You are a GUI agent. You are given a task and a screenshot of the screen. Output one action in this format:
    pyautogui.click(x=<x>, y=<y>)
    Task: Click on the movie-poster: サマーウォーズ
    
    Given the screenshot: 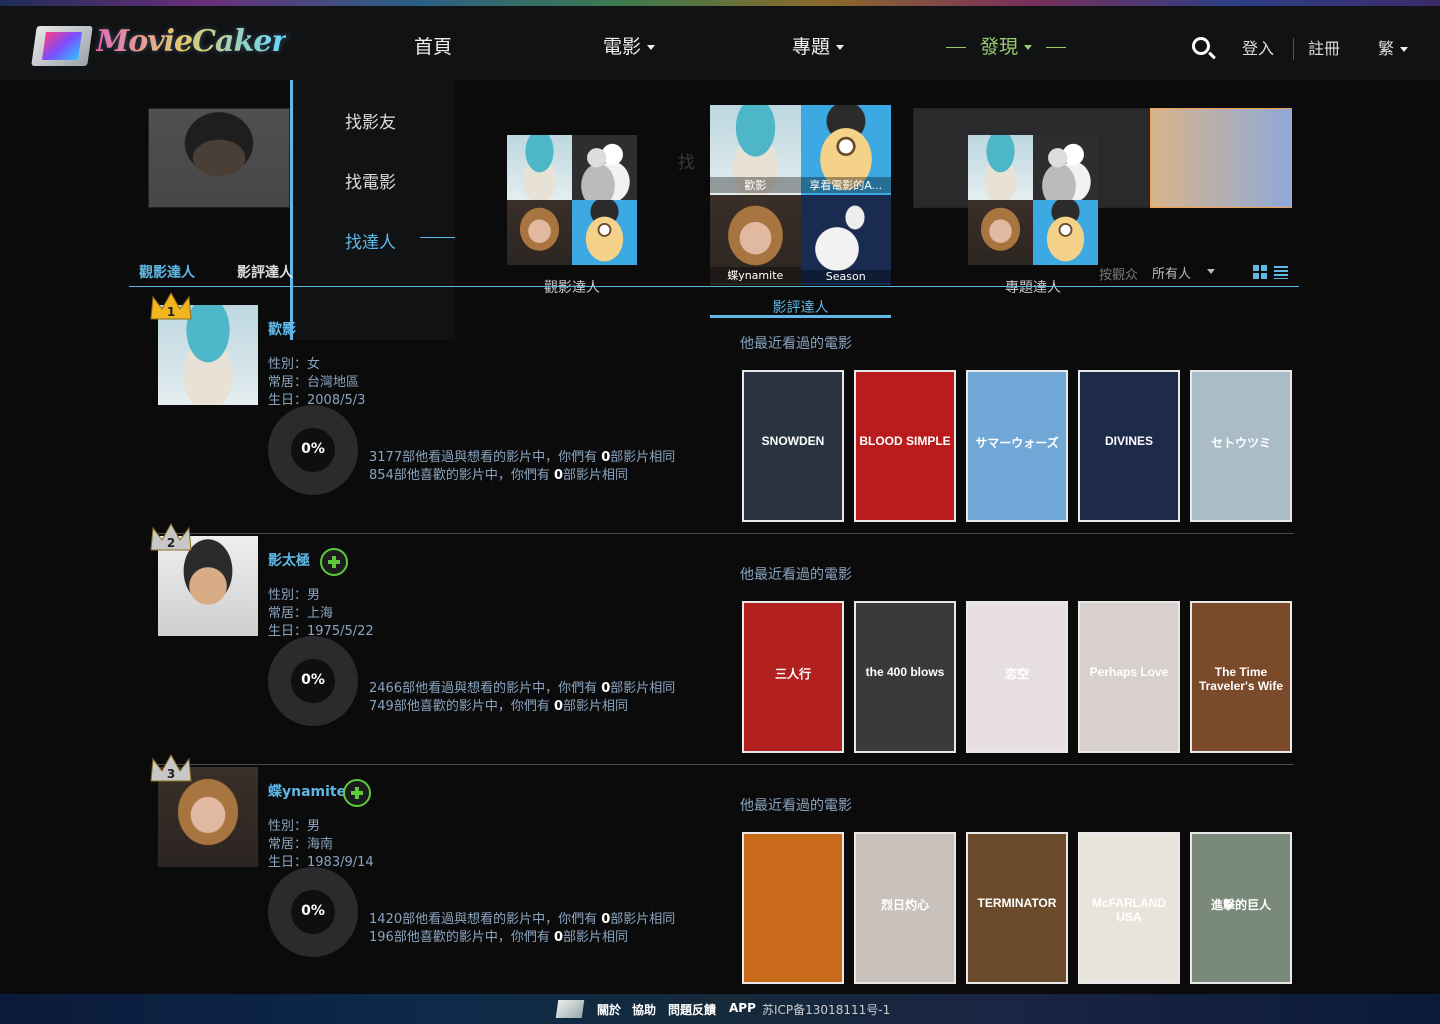 What is the action you would take?
    pyautogui.click(x=1017, y=446)
    